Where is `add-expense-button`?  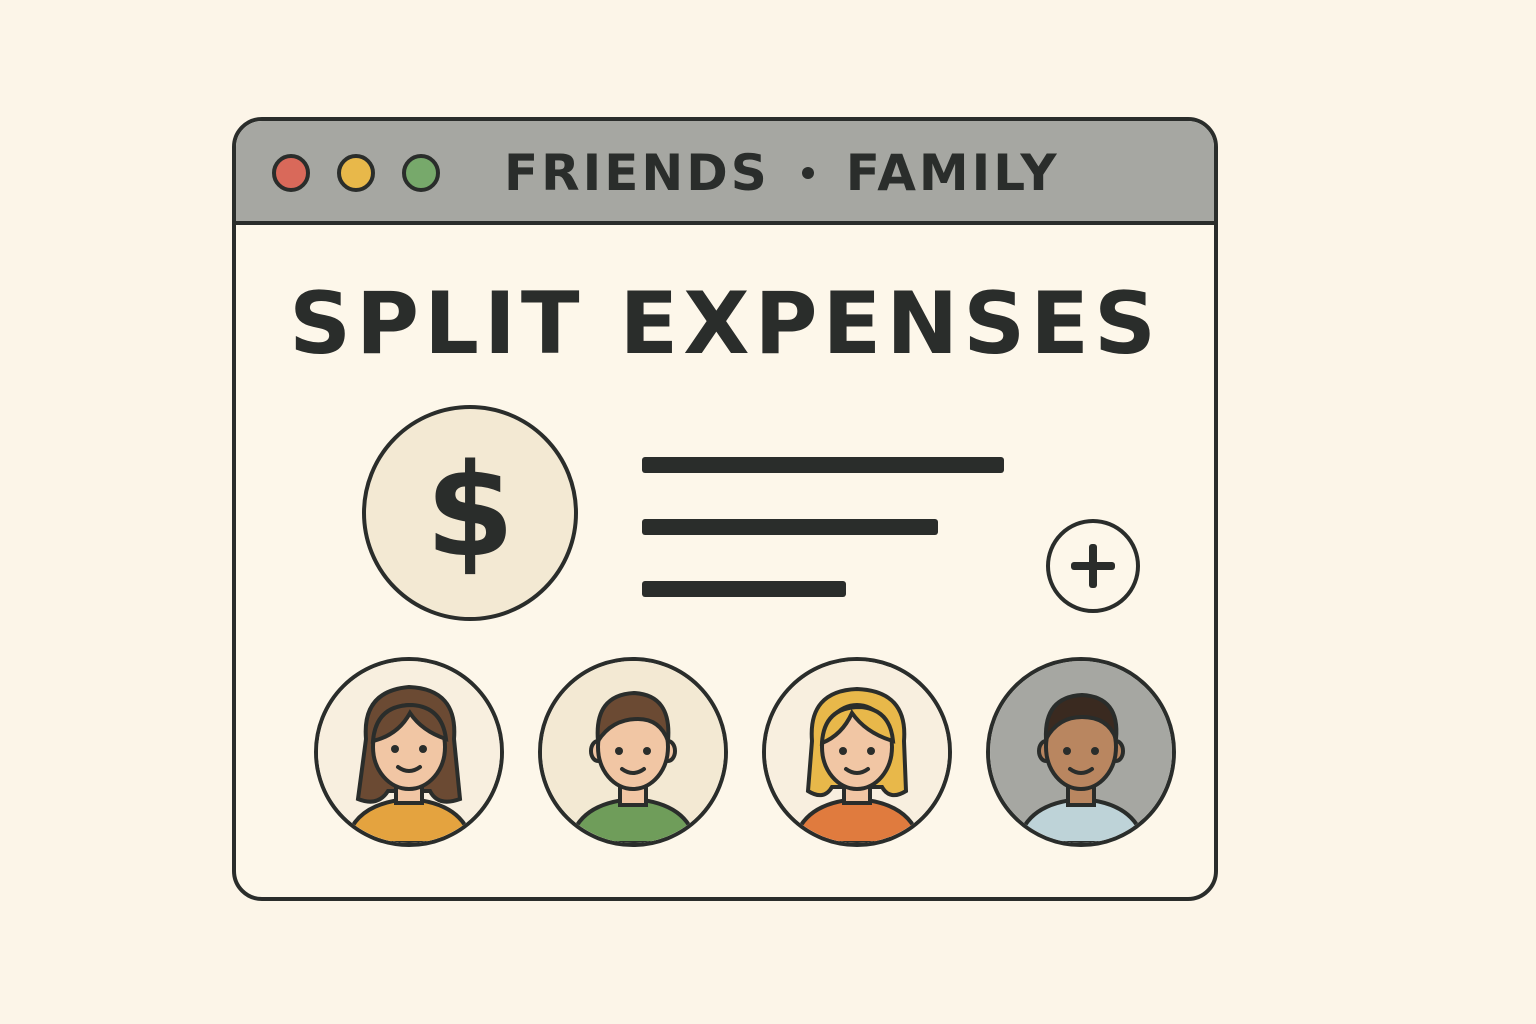
add-expense-button is located at coordinates (1093, 566).